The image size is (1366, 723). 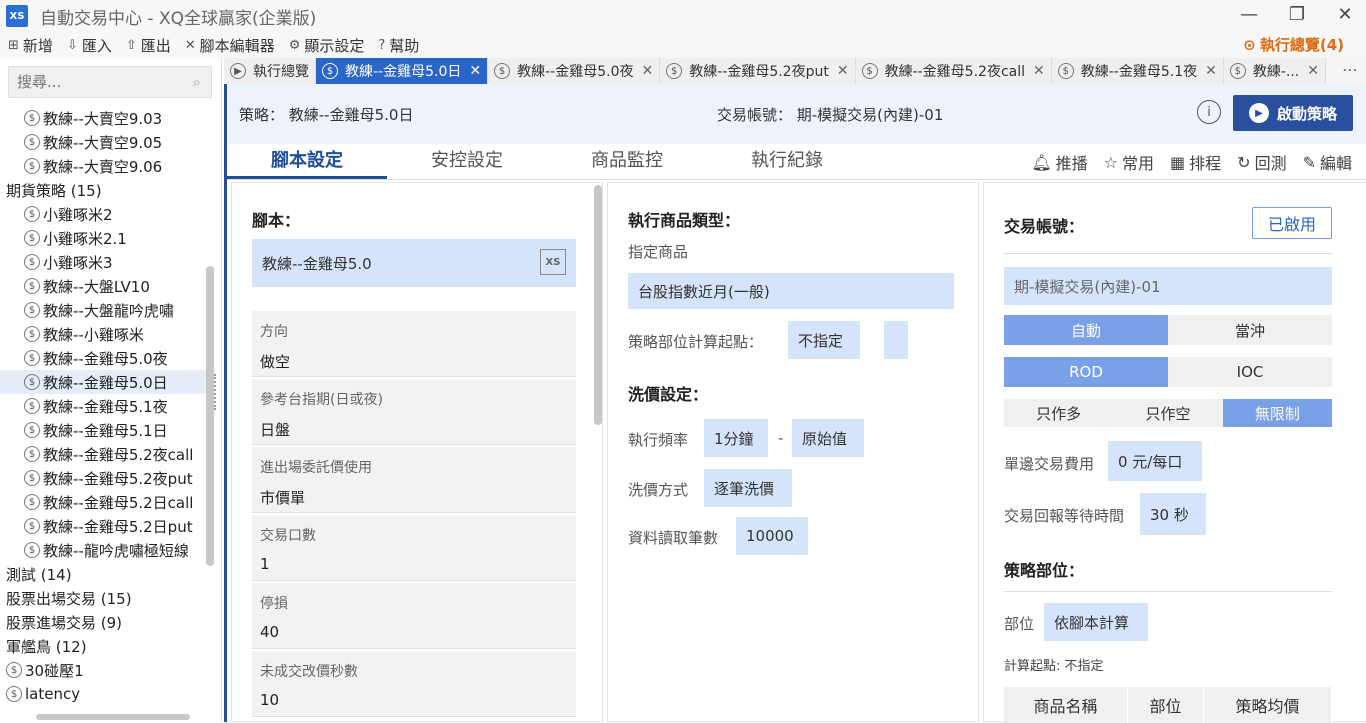 What do you see at coordinates (772, 536) in the screenshot?
I see `read-count-input: 10000` at bounding box center [772, 536].